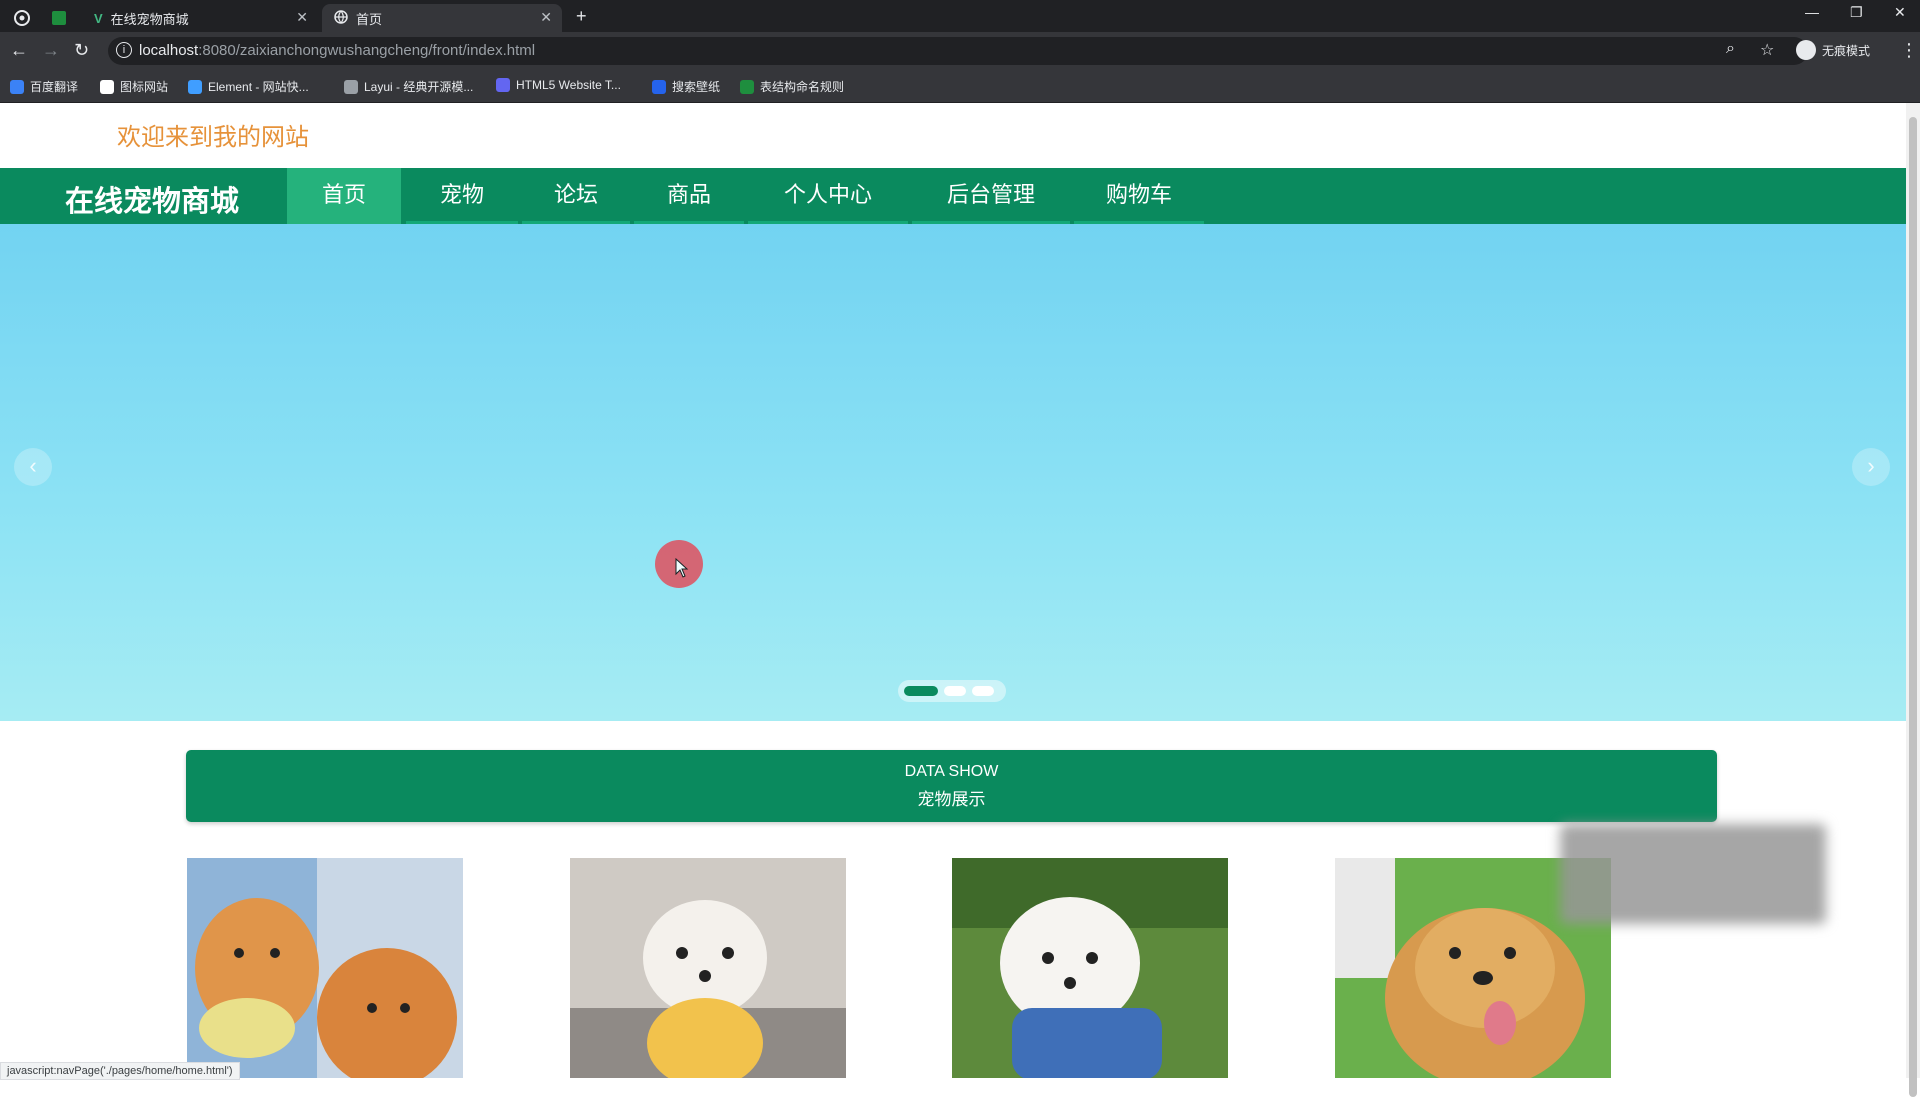 The width and height of the screenshot is (1920, 1097). What do you see at coordinates (951, 799) in the screenshot?
I see `section-title-cn: 宠物展示` at bounding box center [951, 799].